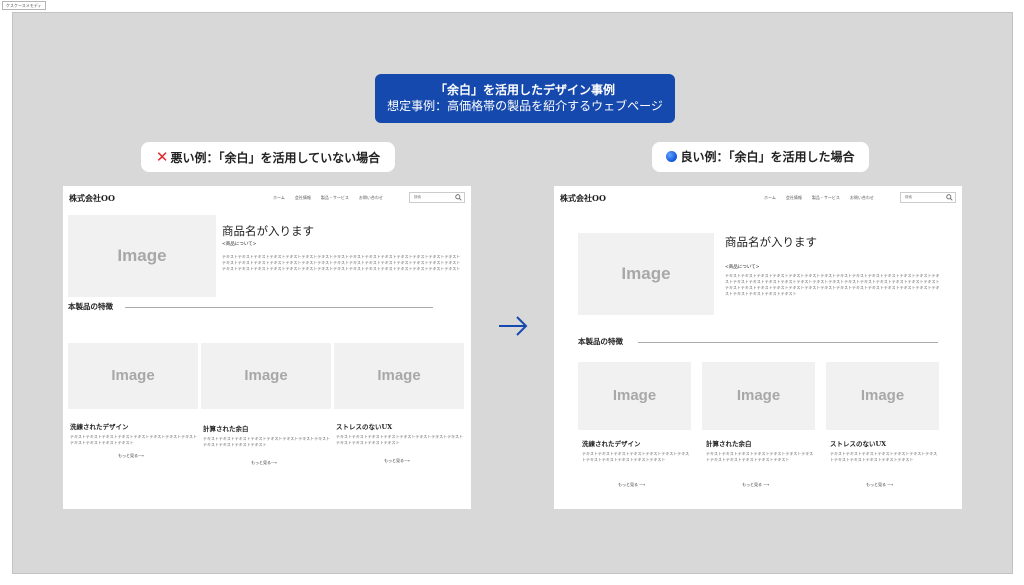 The width and height of the screenshot is (1024, 585). Describe the element at coordinates (397, 460) in the screenshot. I see `more-link-3: もっと見る⟶` at that location.